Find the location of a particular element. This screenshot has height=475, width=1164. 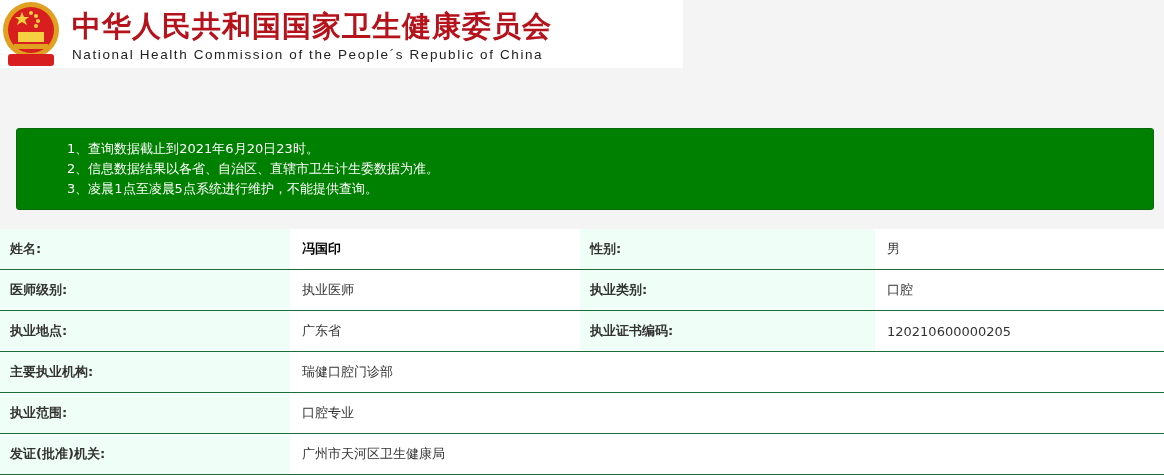

notice-line: 3、凌晨1点至凌晨5点系统进行维护，不能提供查询。 is located at coordinates (223, 189).